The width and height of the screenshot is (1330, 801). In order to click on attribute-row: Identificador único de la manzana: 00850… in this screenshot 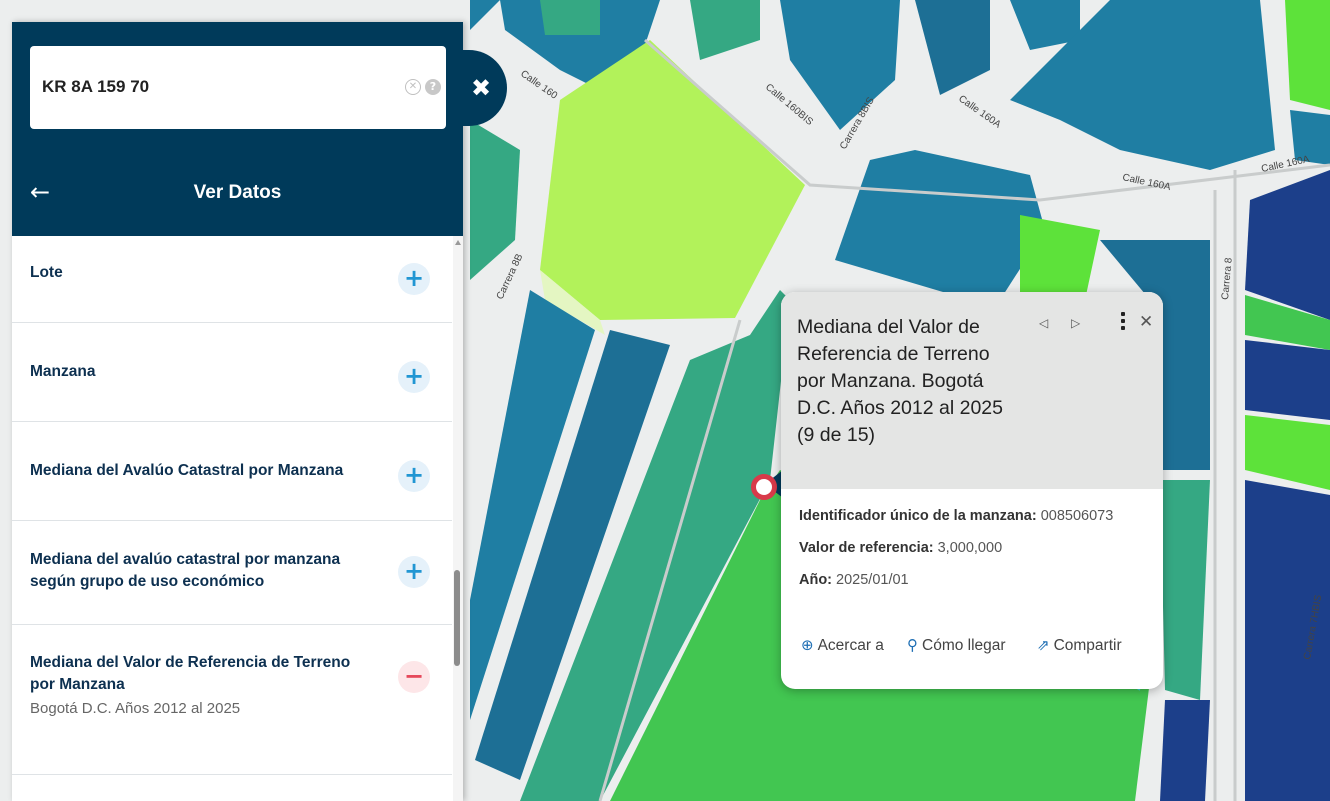, I will do `click(956, 516)`.